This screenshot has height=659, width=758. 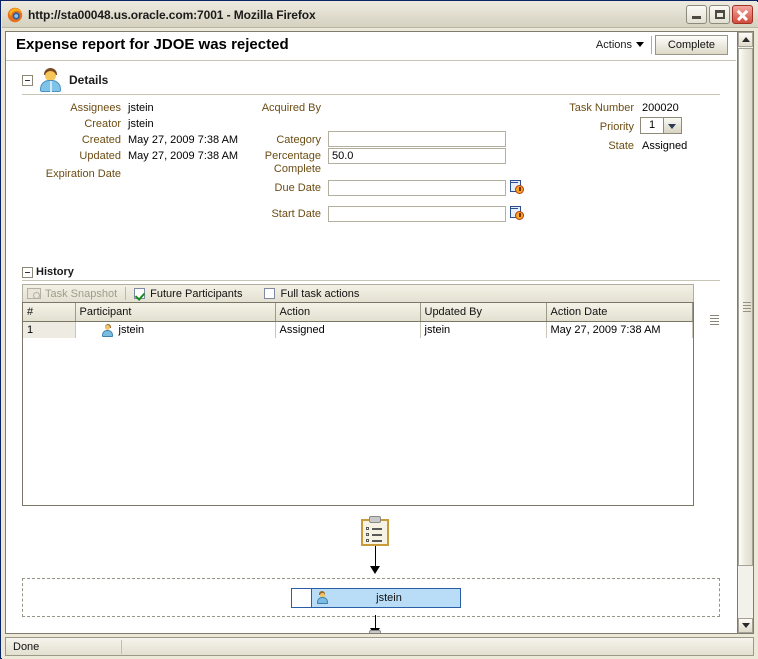 I want to click on updated-value: May 27, 2009 7:38 AM, so click(x=183, y=156).